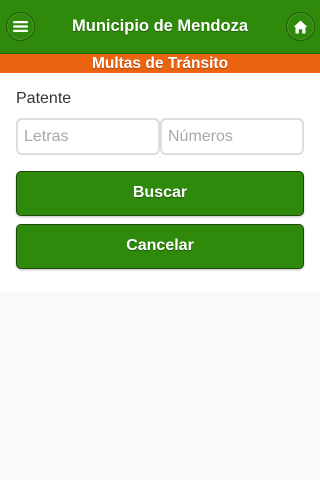  I want to click on numeros-input, so click(232, 136).